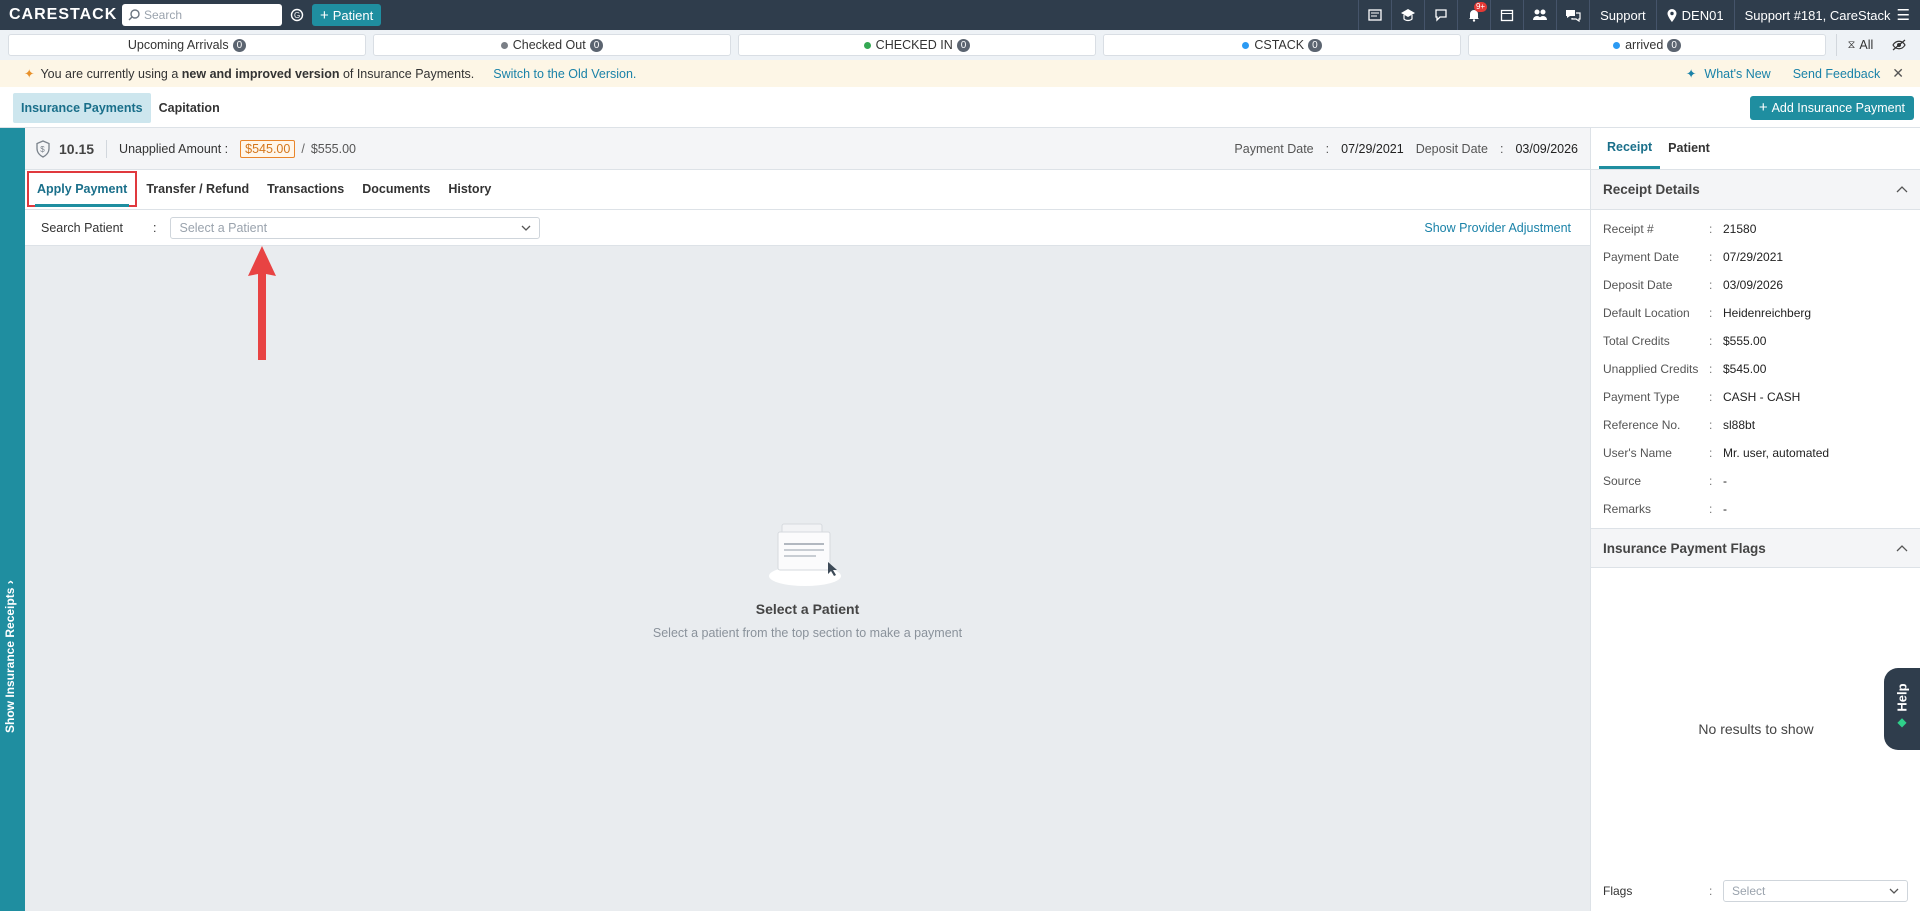 The height and width of the screenshot is (911, 1920). What do you see at coordinates (1866, 45) in the screenshot?
I see `filter-all-label: All` at bounding box center [1866, 45].